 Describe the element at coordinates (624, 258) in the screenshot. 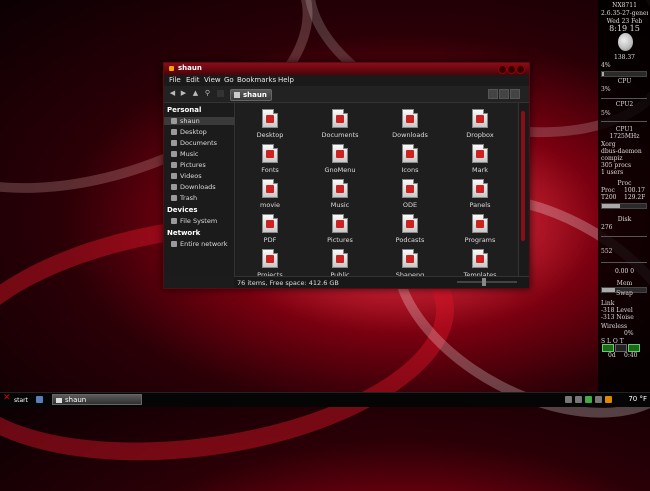

I see `conky-disk2-graph` at that location.